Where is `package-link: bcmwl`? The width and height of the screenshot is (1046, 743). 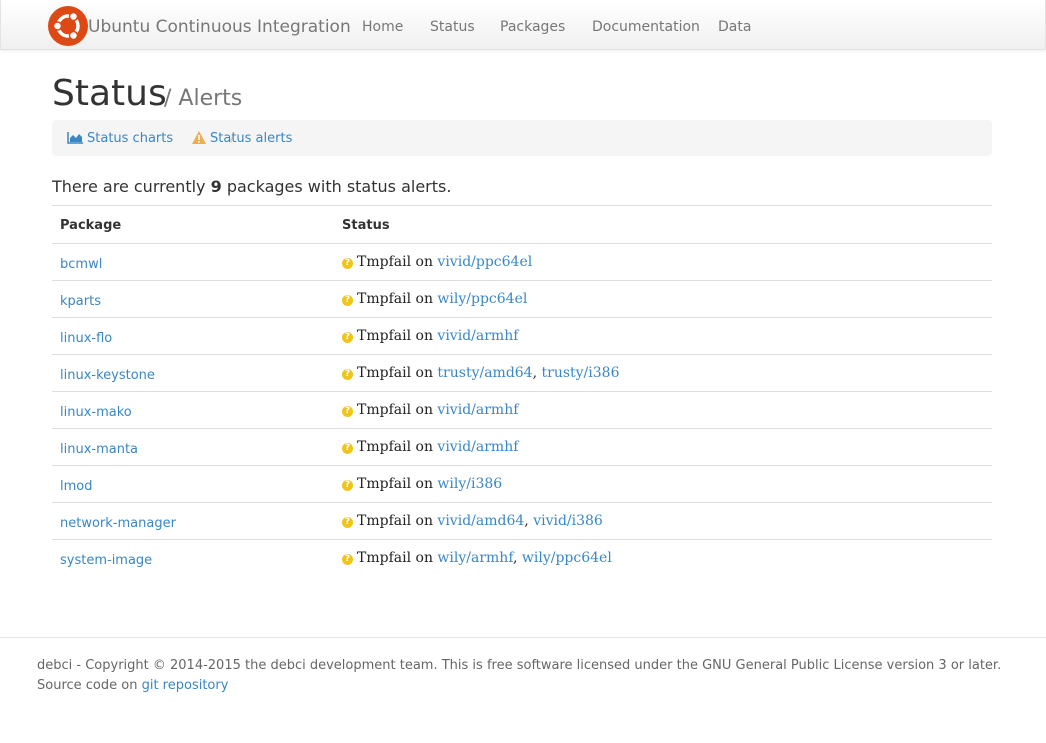 package-link: bcmwl is located at coordinates (81, 264).